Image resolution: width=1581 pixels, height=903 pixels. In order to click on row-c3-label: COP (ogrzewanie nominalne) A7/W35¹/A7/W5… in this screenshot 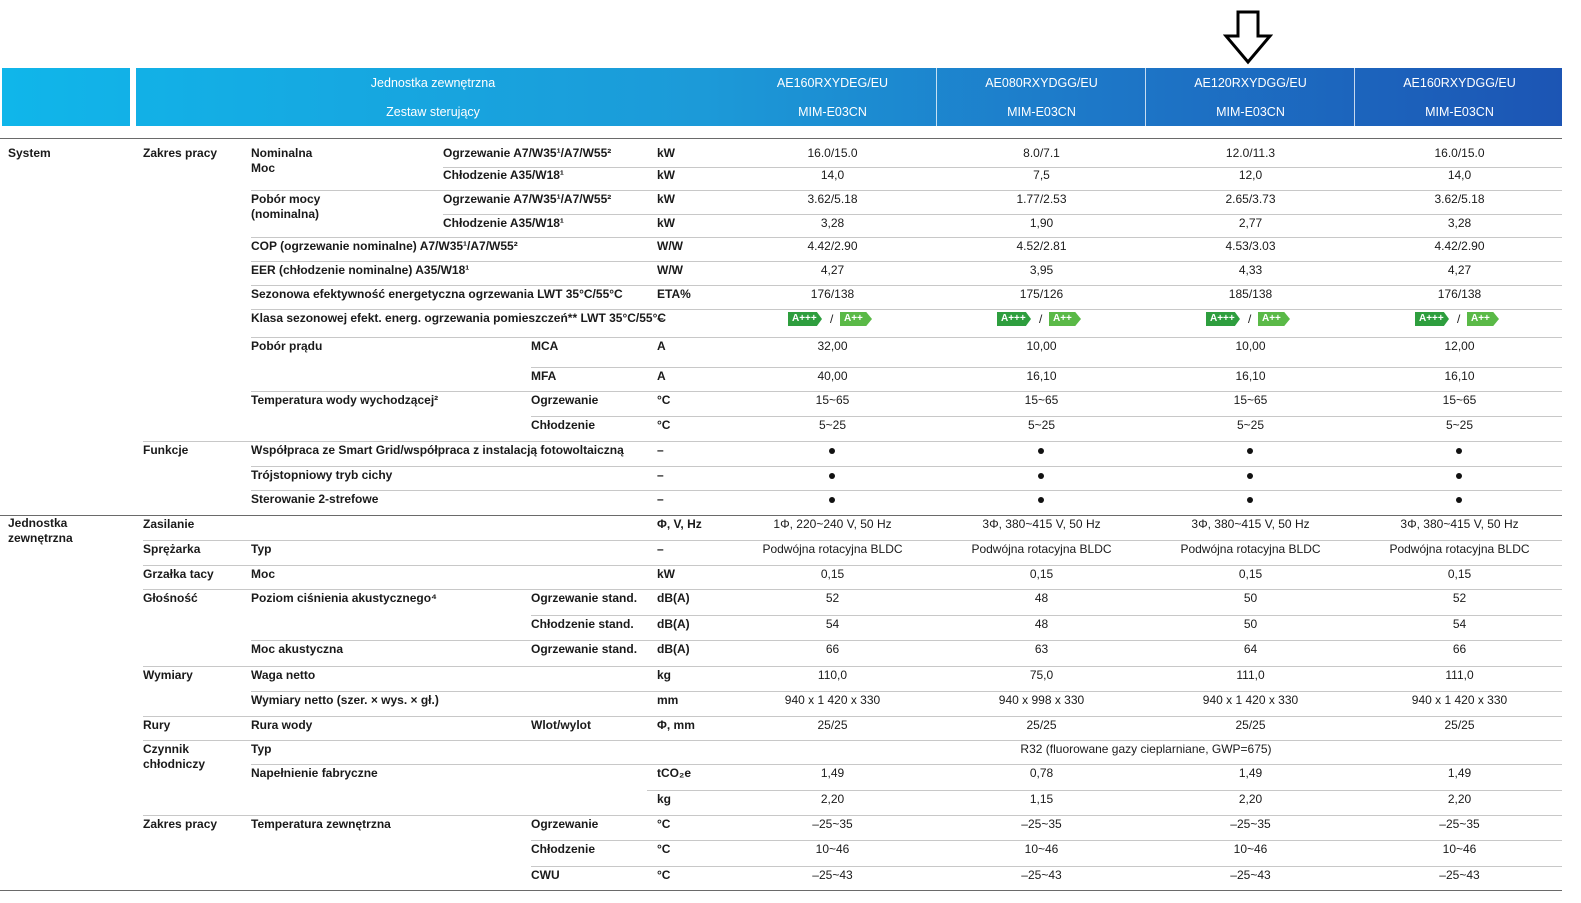, I will do `click(384, 246)`.